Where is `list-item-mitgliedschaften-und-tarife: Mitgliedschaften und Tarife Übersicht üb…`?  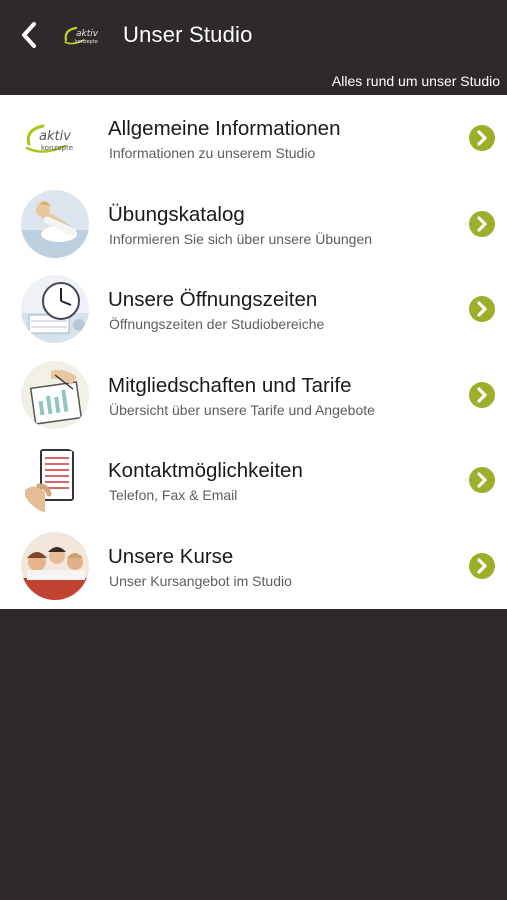
list-item-mitgliedschaften-und-tarife: Mitgliedschaften und Tarife Übersicht üb… is located at coordinates (253, 395).